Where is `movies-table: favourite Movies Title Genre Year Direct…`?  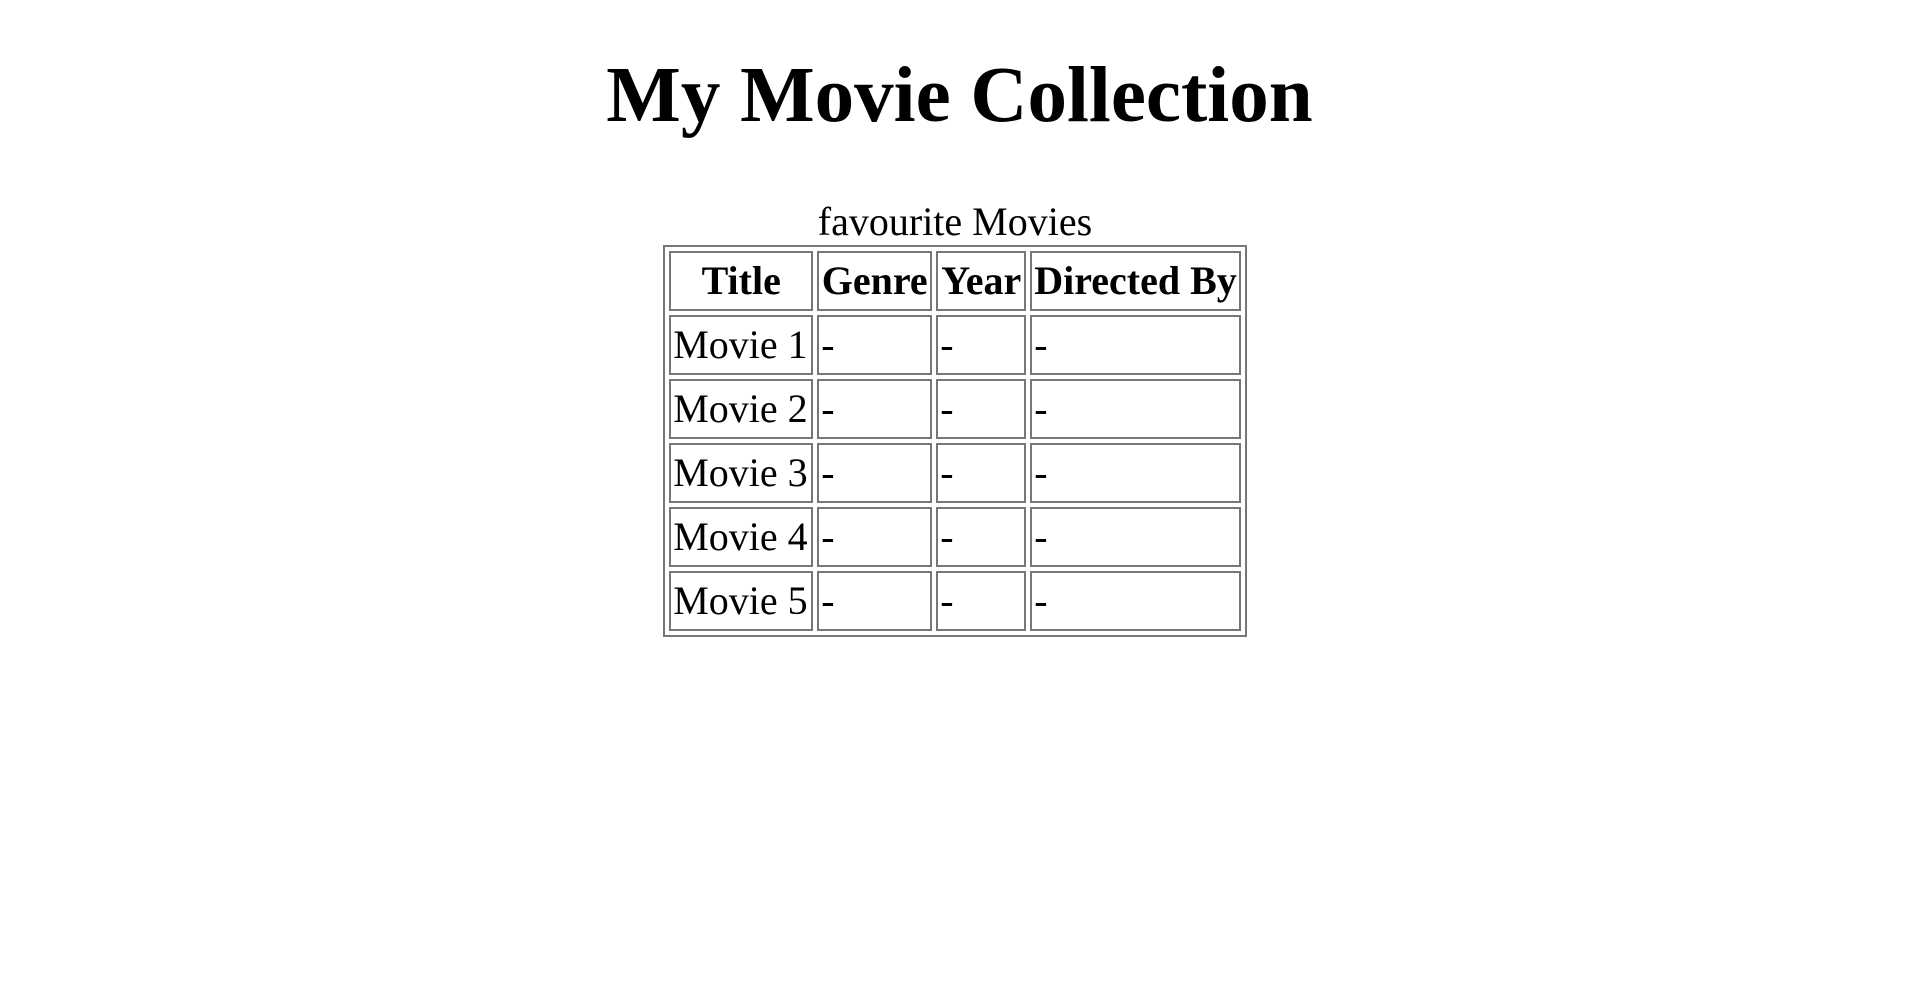
movies-table: favourite Movies Title Genre Year Direct… is located at coordinates (955, 418).